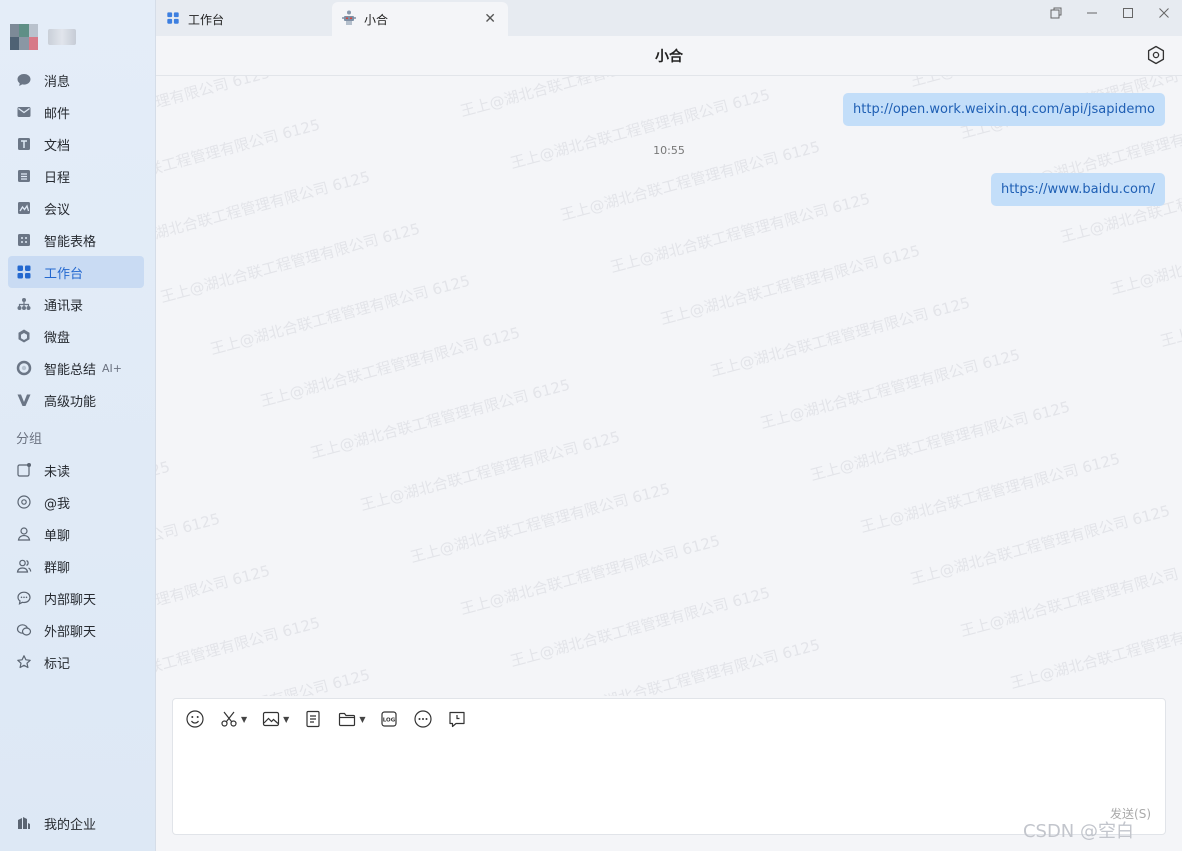 The width and height of the screenshot is (1182, 851). What do you see at coordinates (70, 402) in the screenshot?
I see `sidebar-item-label: 高级功能` at bounding box center [70, 402].